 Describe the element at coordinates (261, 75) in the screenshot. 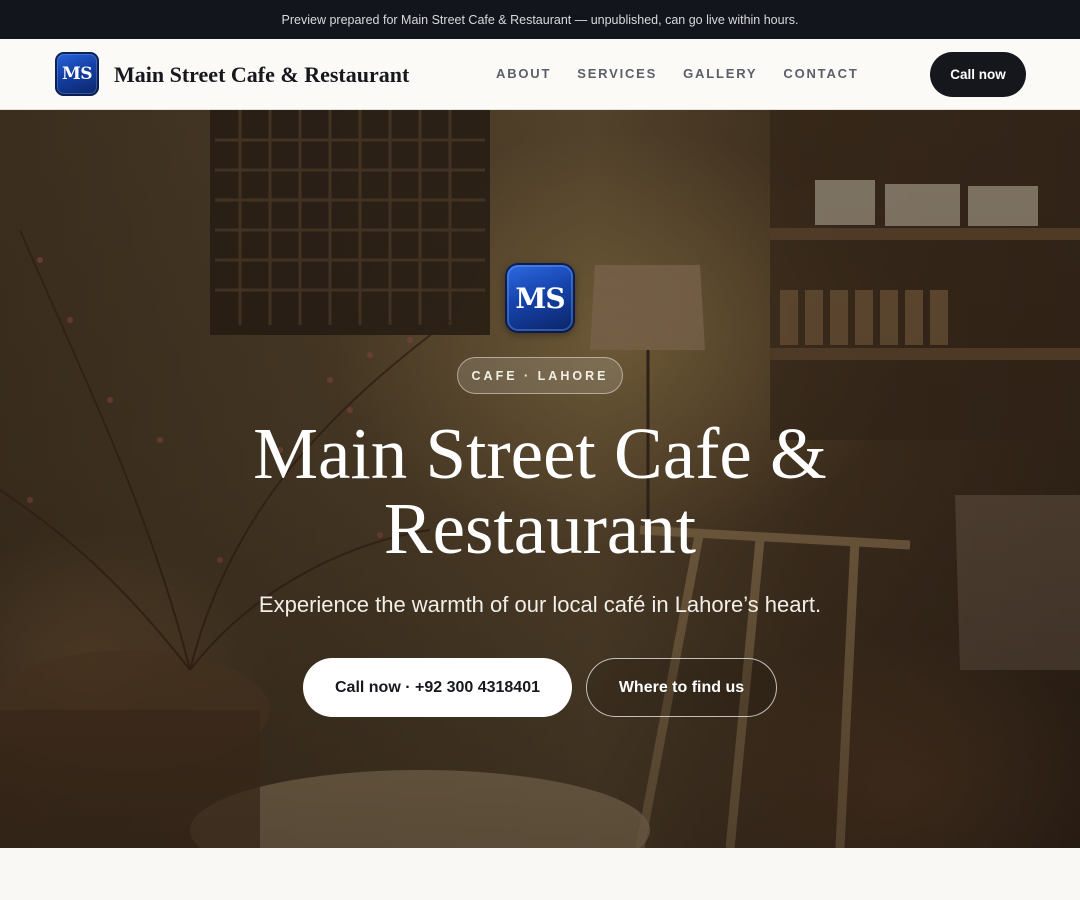

I see `brand-name: Main Street Cafe & Restaurant` at that location.